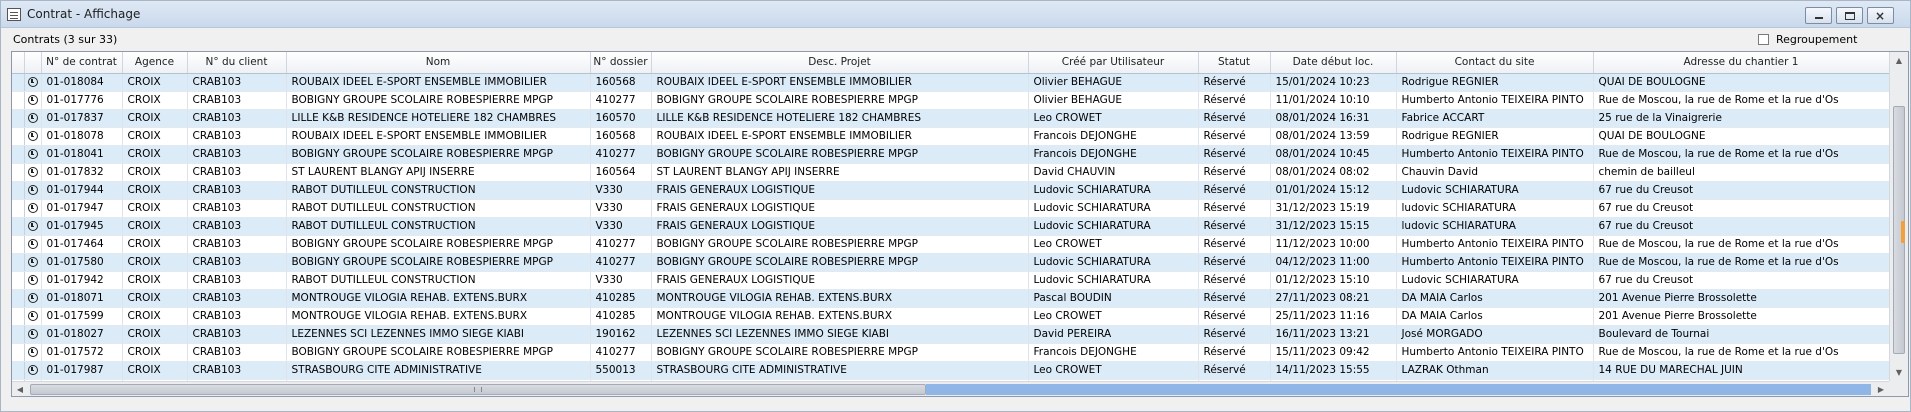 The image size is (1911, 412). I want to click on column-header-project-desc-col: Desc. Projet, so click(840, 63).